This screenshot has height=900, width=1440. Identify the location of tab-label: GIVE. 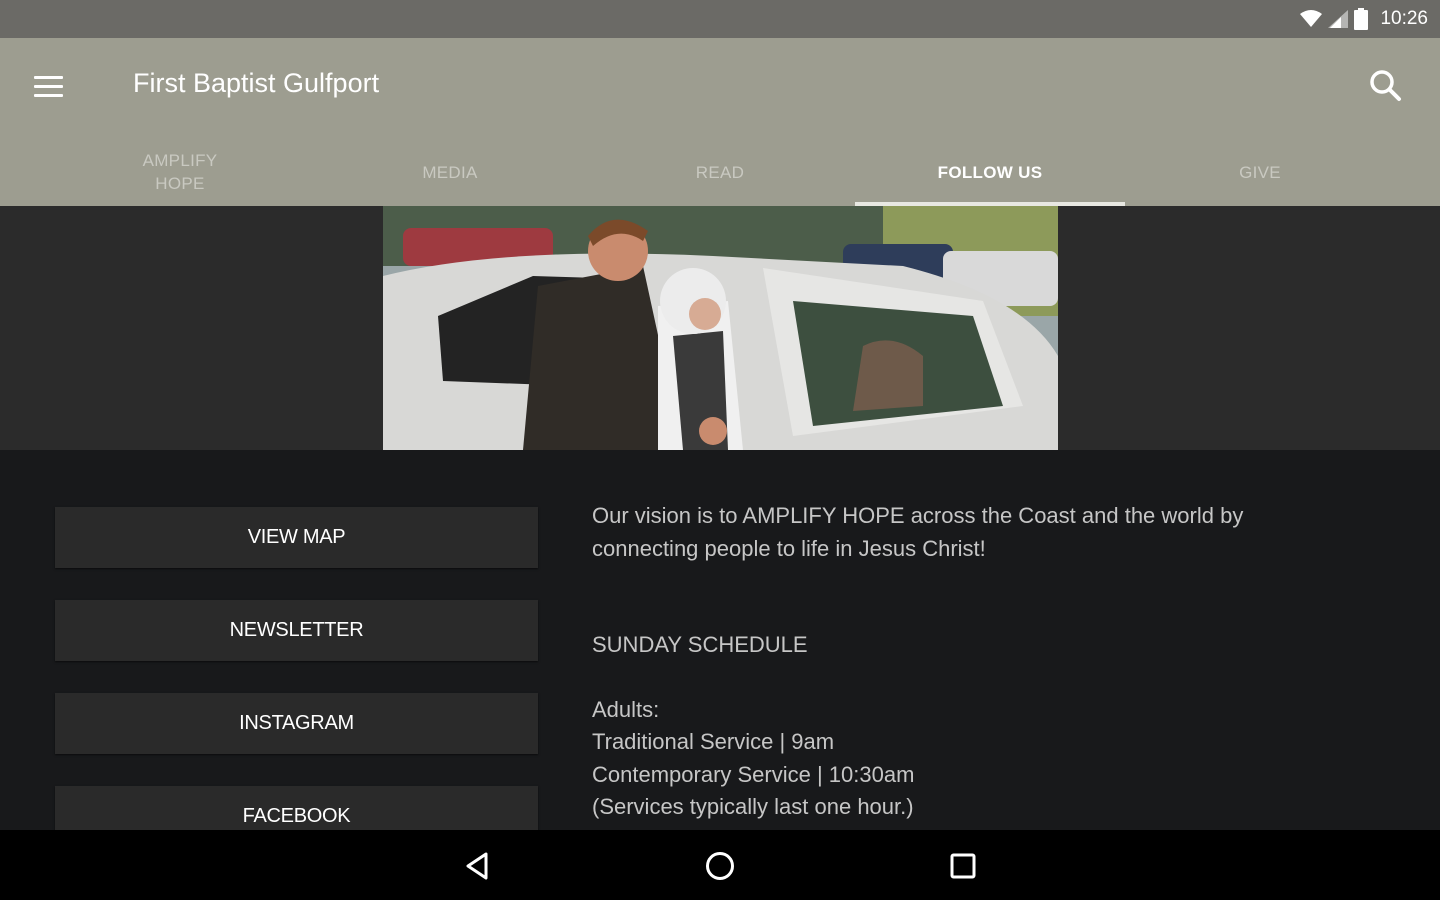
(1260, 172).